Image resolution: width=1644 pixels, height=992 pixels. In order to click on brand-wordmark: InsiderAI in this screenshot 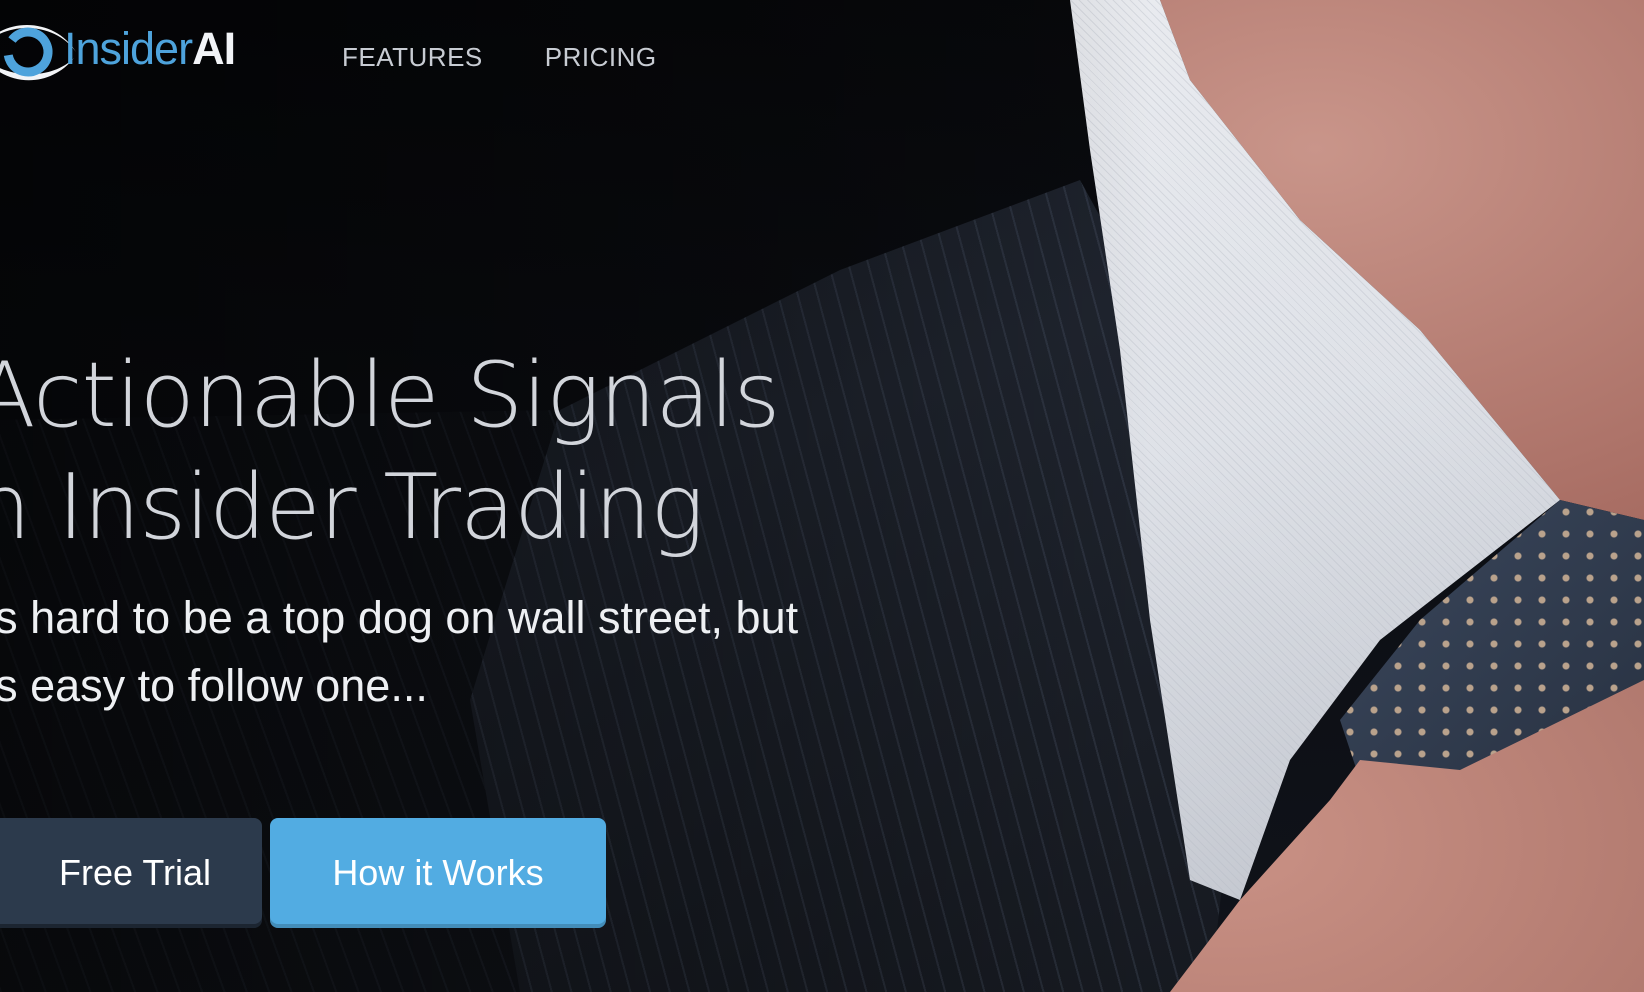, I will do `click(150, 48)`.